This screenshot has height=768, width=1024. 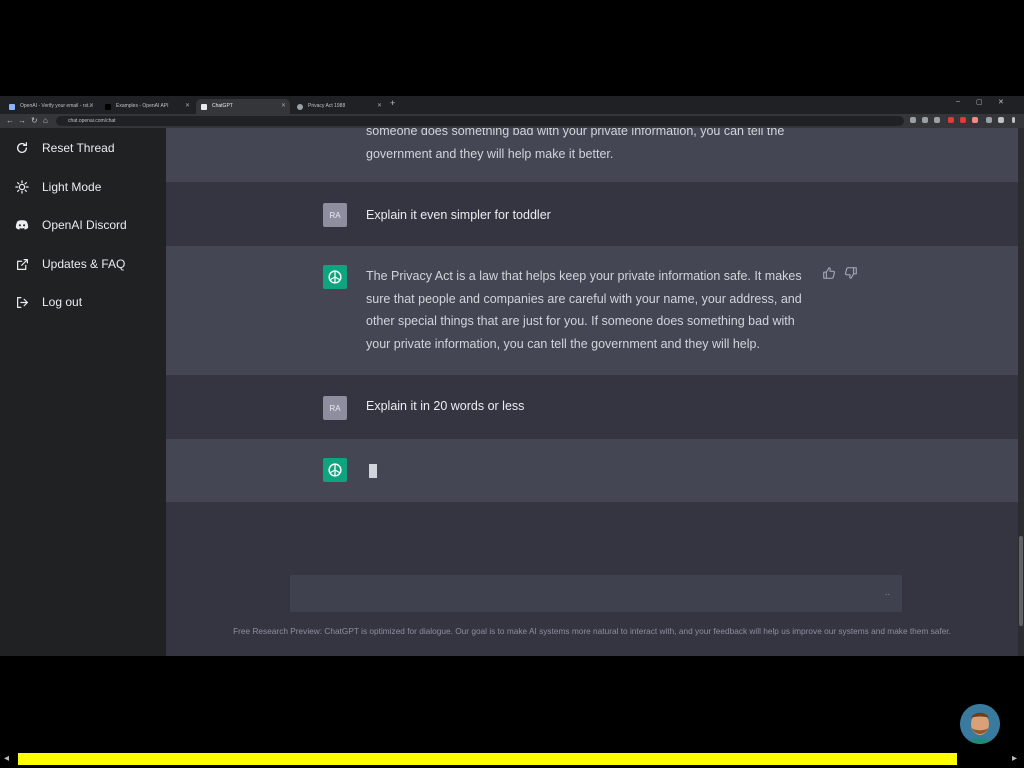 I want to click on maximize-button: ▢, so click(x=979, y=102).